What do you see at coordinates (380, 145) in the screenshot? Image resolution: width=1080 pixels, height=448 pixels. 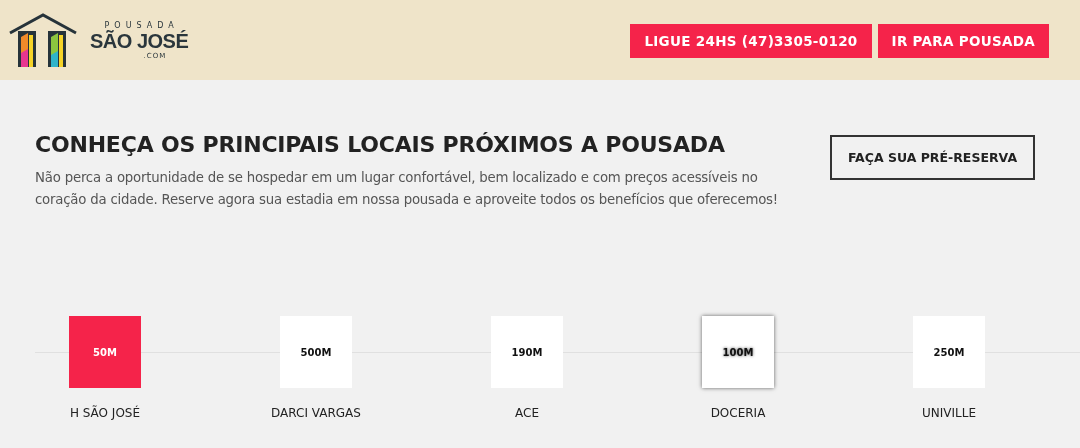 I see `section-title: CONHEÇA OS PRINCIPAIS LOCAIS PRÓXIMOS A POUSADA` at bounding box center [380, 145].